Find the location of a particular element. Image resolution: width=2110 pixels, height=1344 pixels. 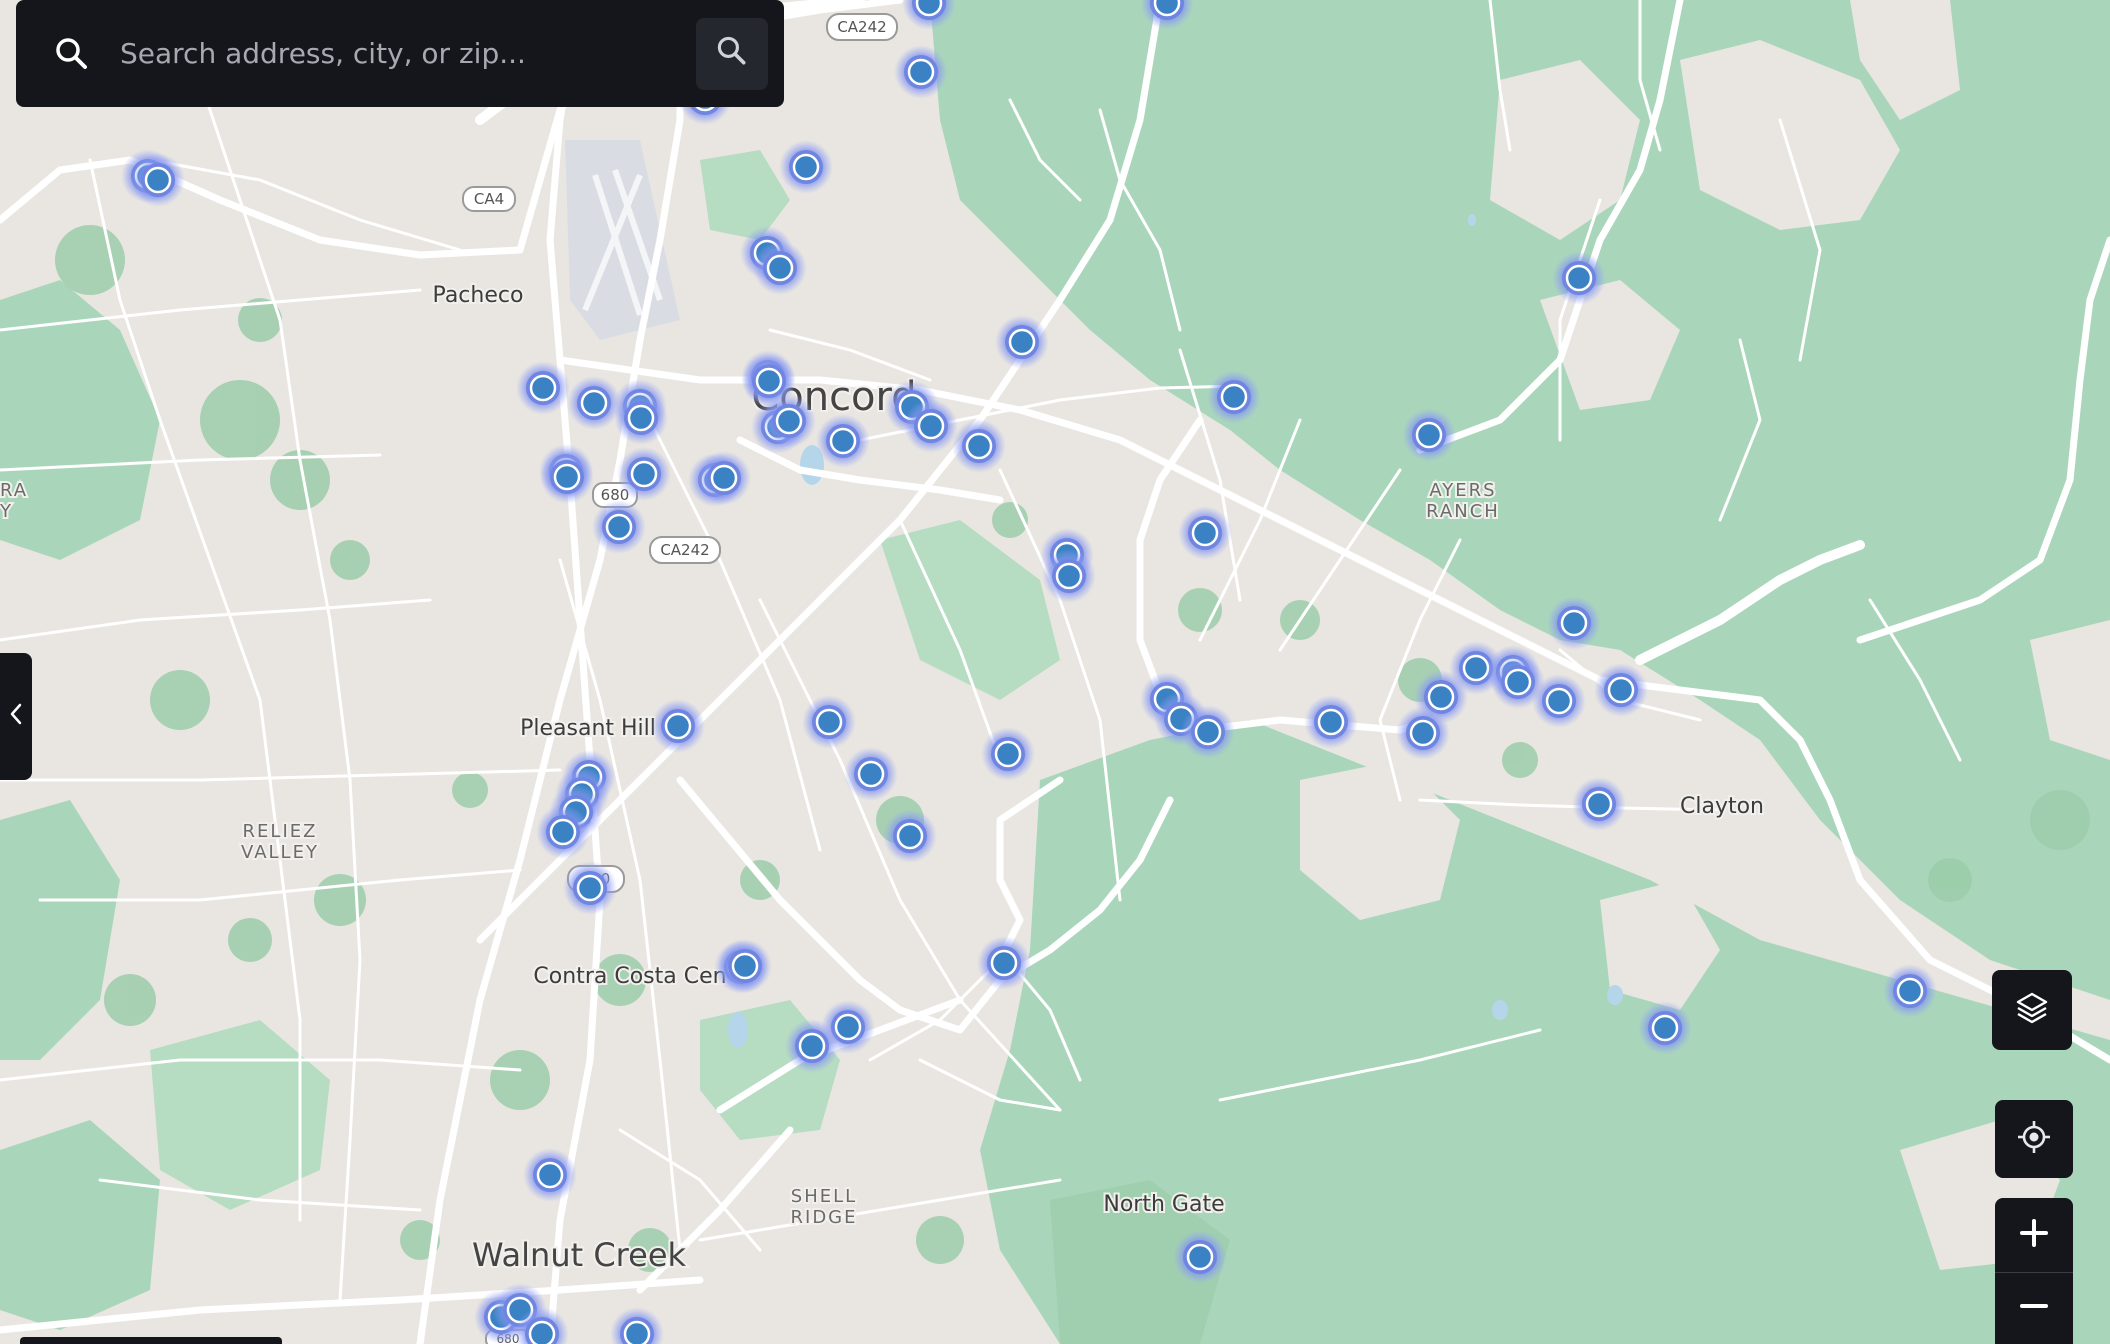

zoom-out-button is located at coordinates (2034, 1308).